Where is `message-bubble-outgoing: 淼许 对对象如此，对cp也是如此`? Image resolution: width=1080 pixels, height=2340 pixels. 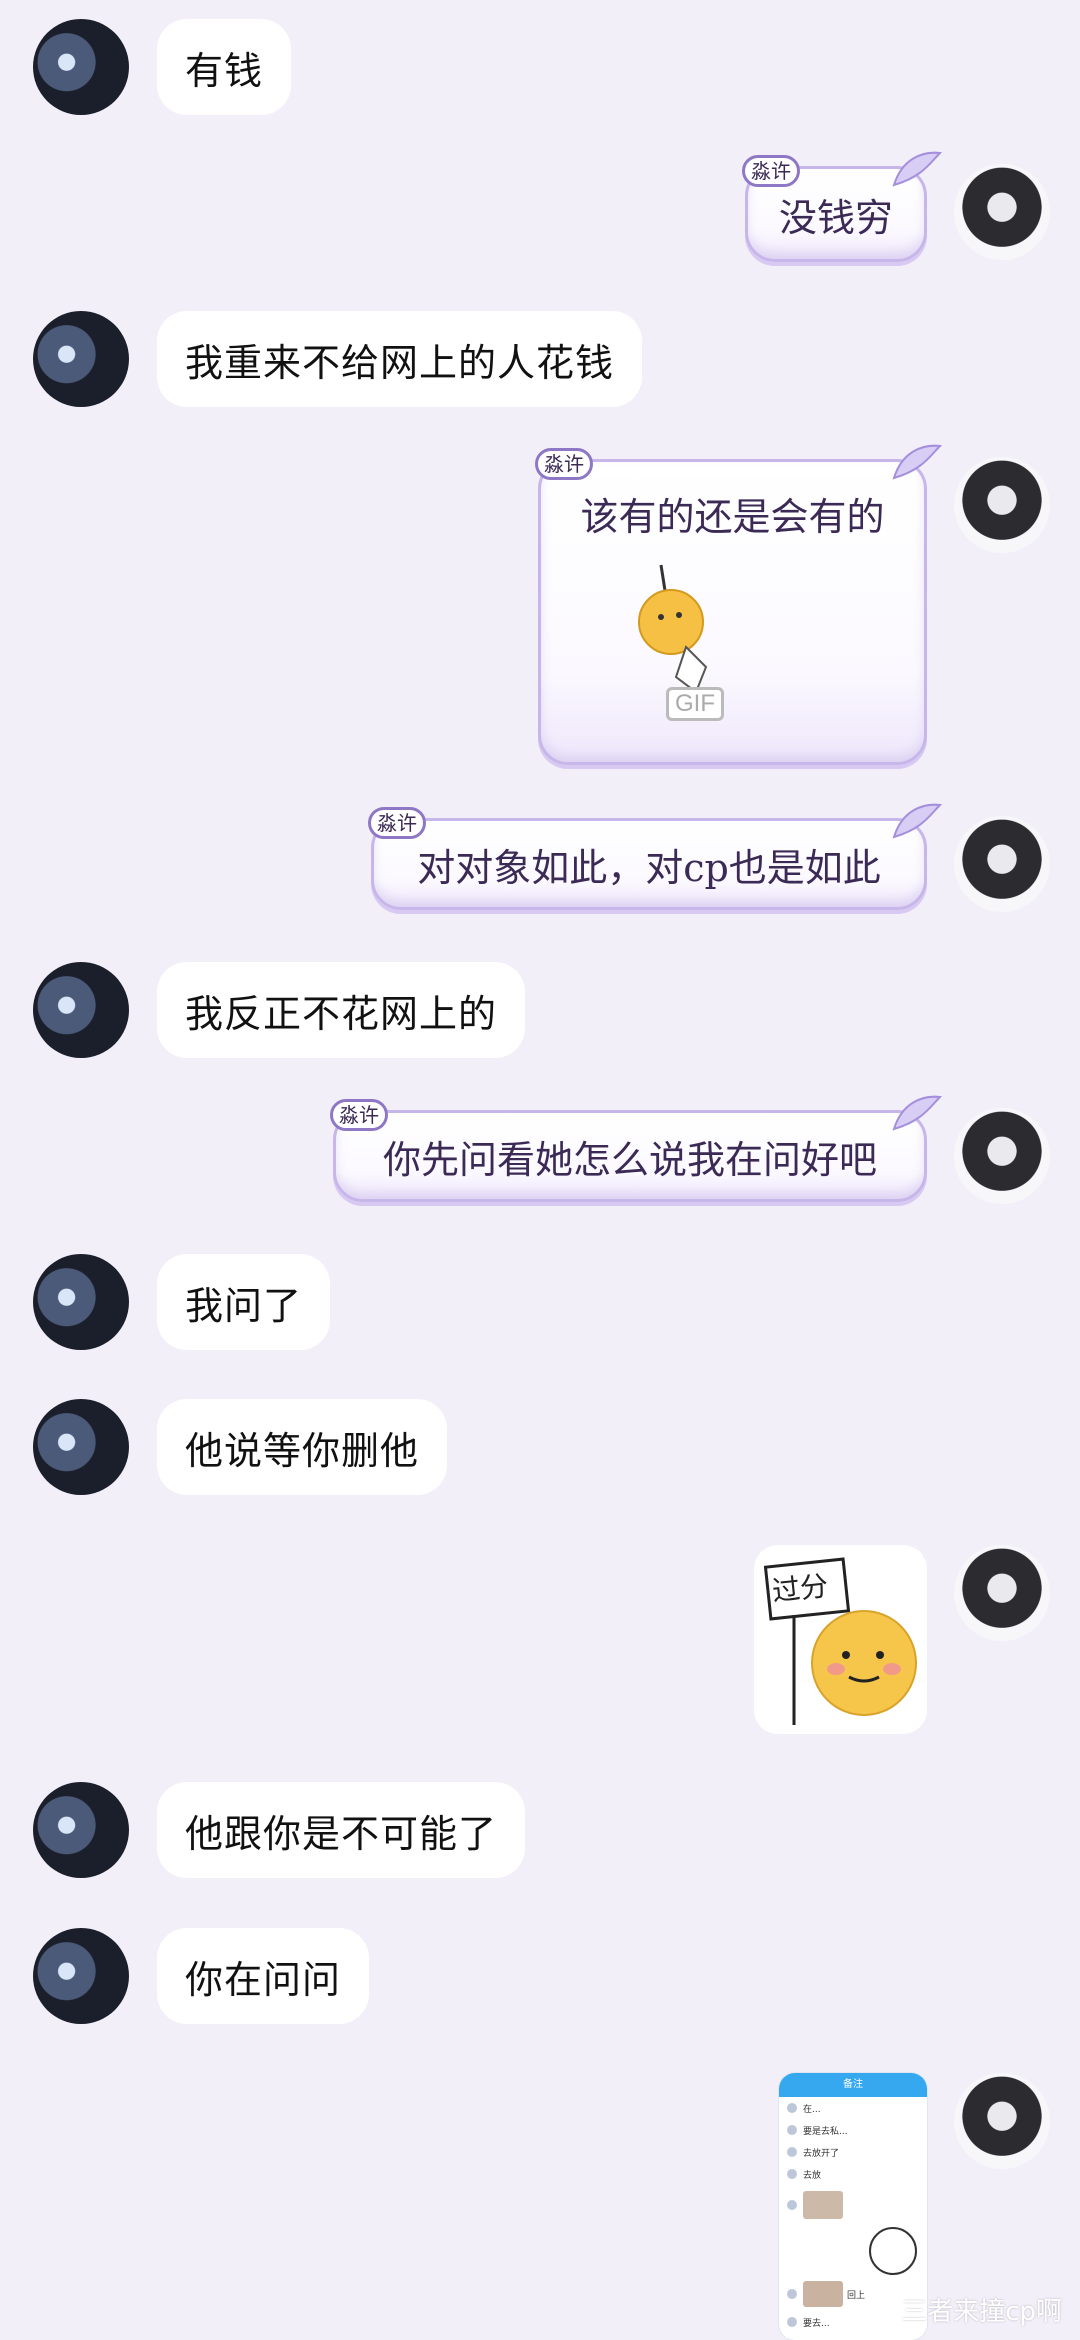
message-bubble-outgoing: 淼许 对对象如此，对cp也是如此 is located at coordinates (655, 856).